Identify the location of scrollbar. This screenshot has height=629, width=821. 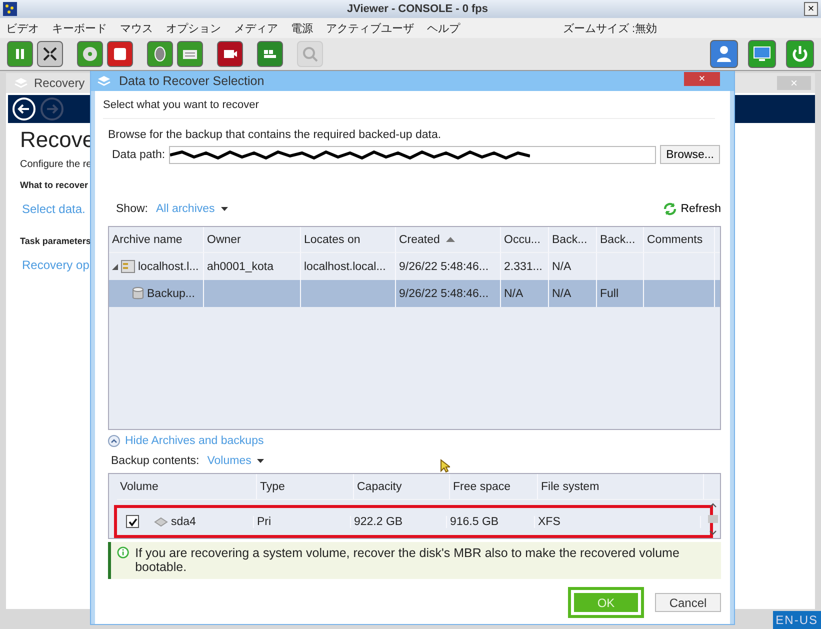
(713, 519).